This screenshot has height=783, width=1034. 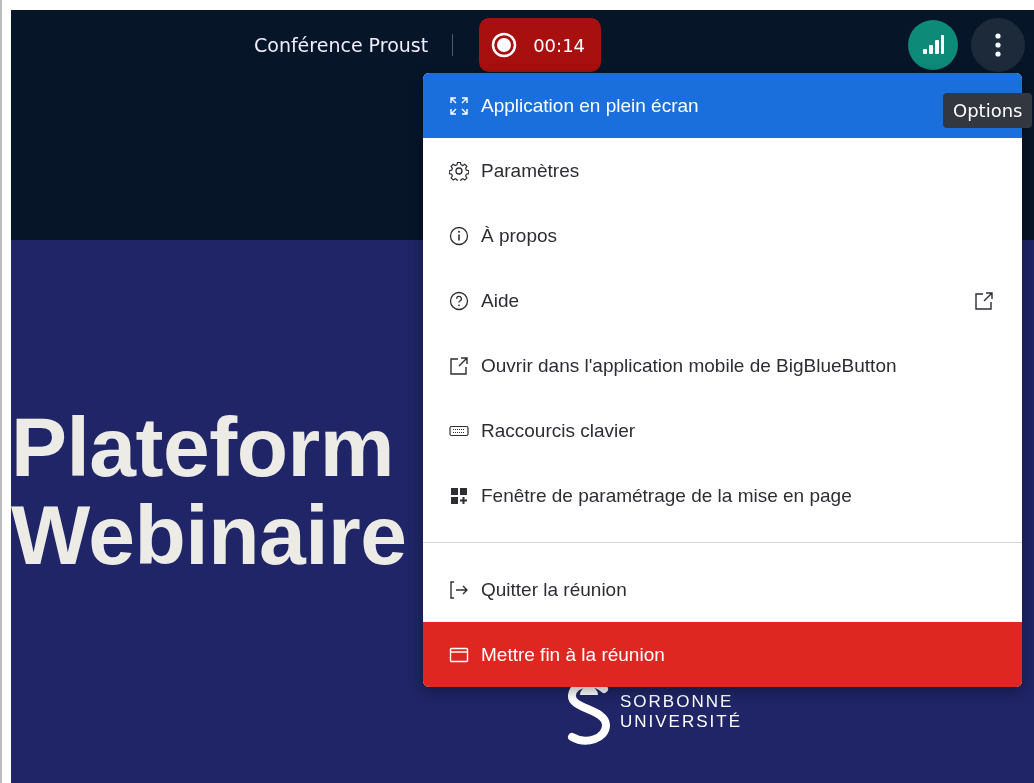 I want to click on menu-item: Aide, so click(x=722, y=300).